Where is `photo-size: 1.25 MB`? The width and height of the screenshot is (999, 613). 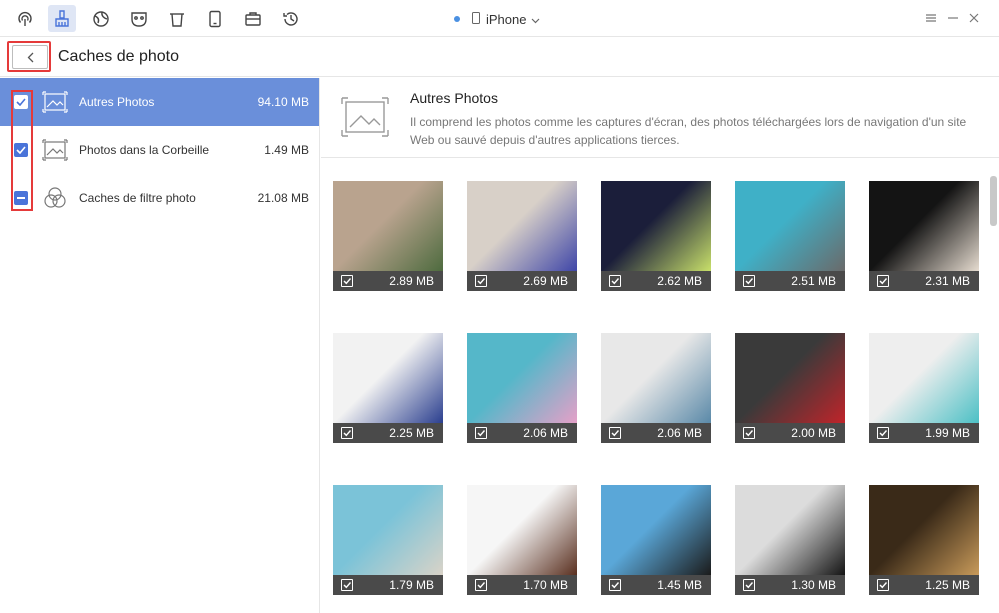 photo-size: 1.25 MB is located at coordinates (947, 585).